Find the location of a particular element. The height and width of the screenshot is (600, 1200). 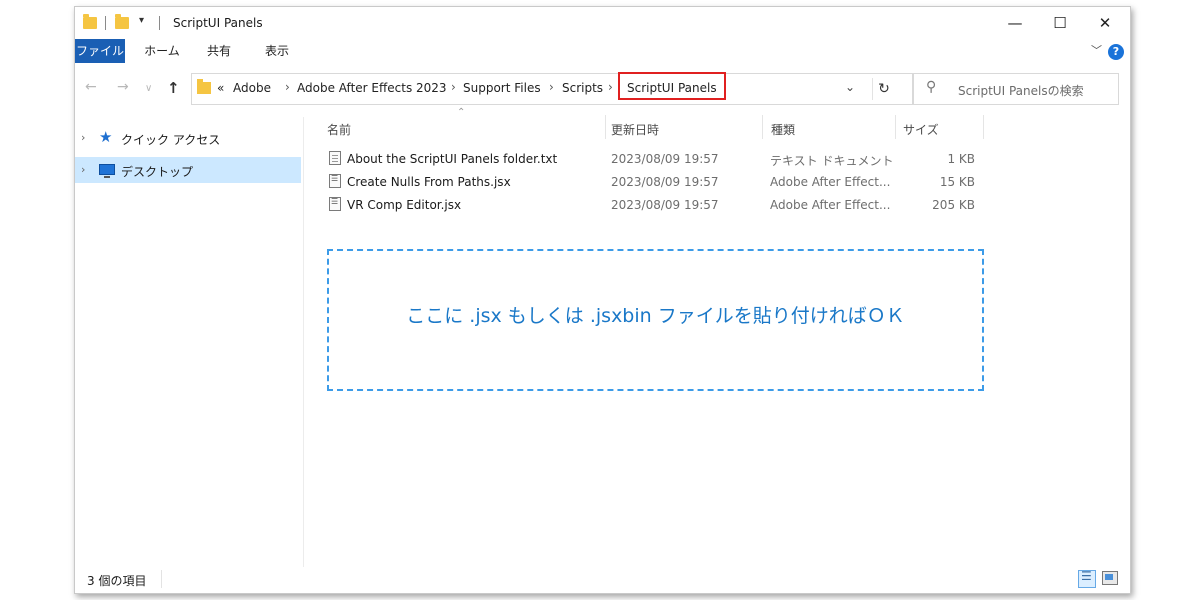

drop-zone: ここに .jsx もしくは .jsxbin ファイルを貼り付ければＯＫ is located at coordinates (655, 320).